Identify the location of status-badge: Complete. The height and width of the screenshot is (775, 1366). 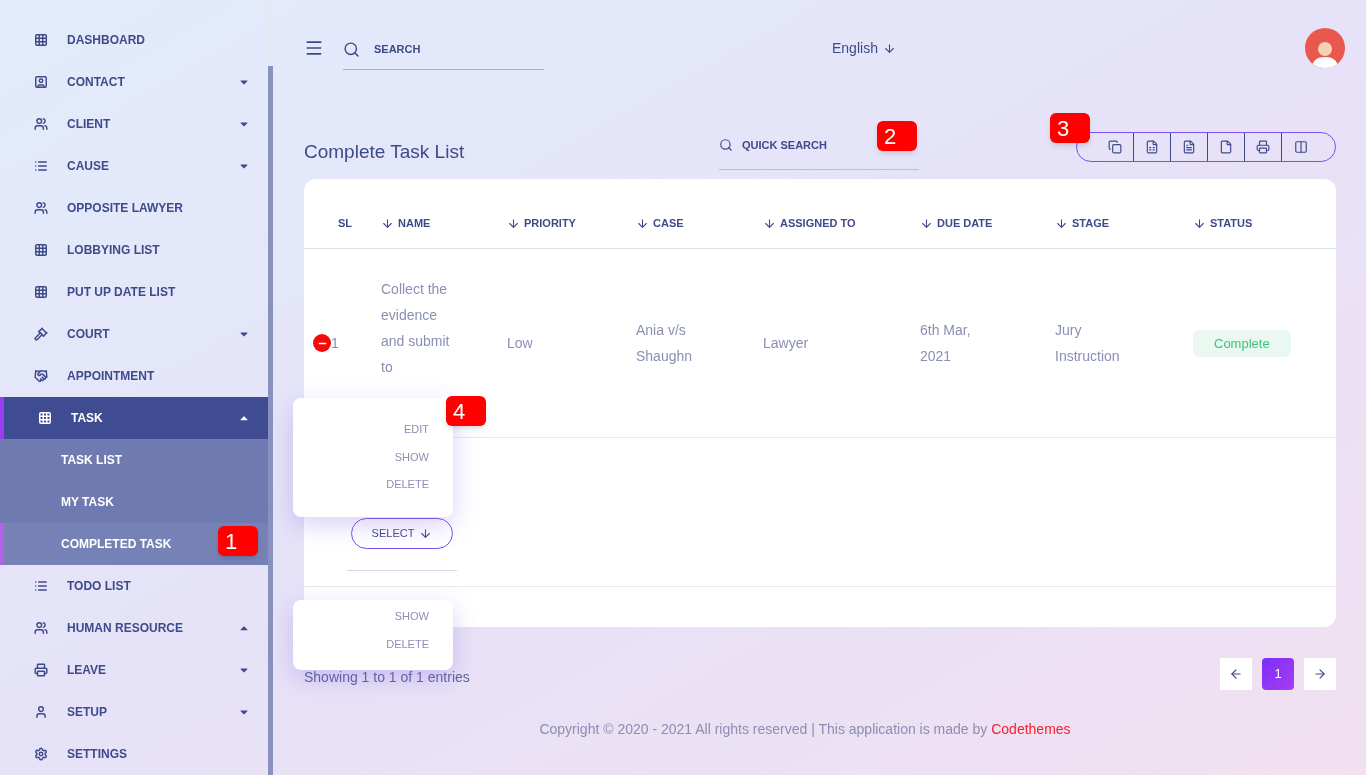
(1242, 343).